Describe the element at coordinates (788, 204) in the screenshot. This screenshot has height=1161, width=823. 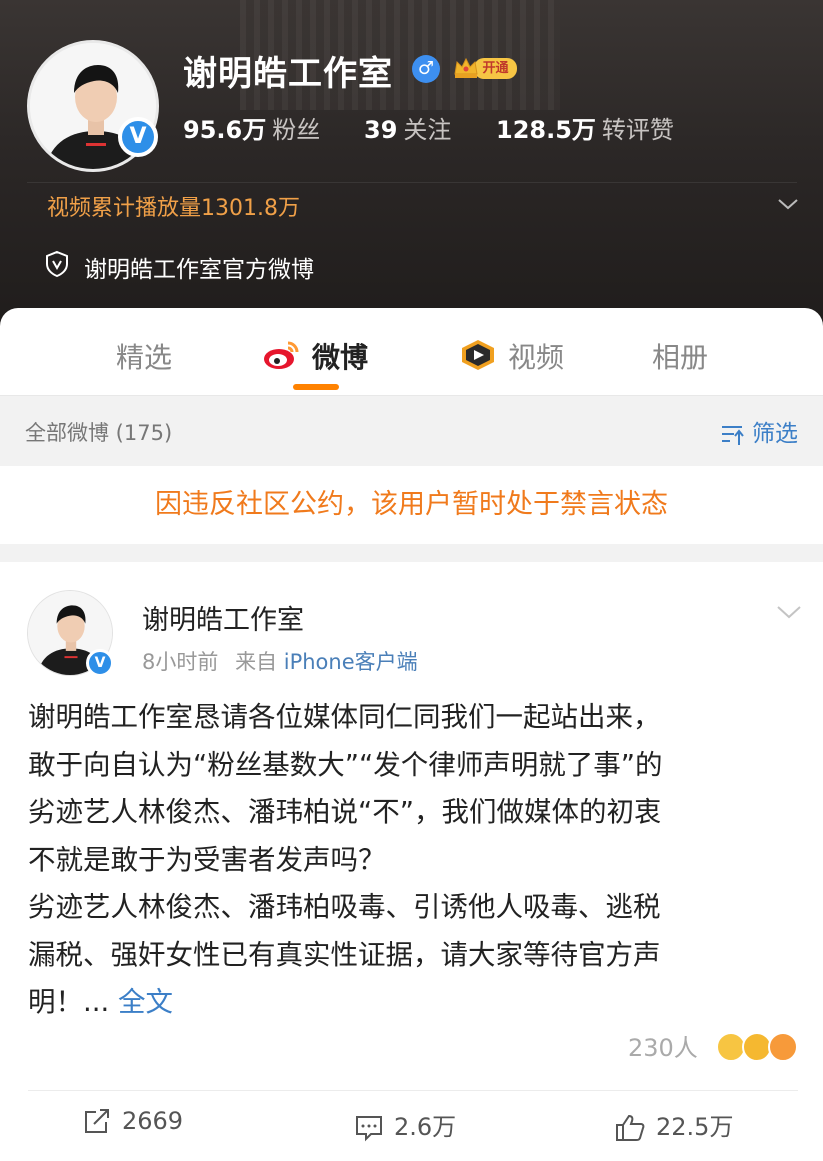
I see `chevron-down-icon` at that location.